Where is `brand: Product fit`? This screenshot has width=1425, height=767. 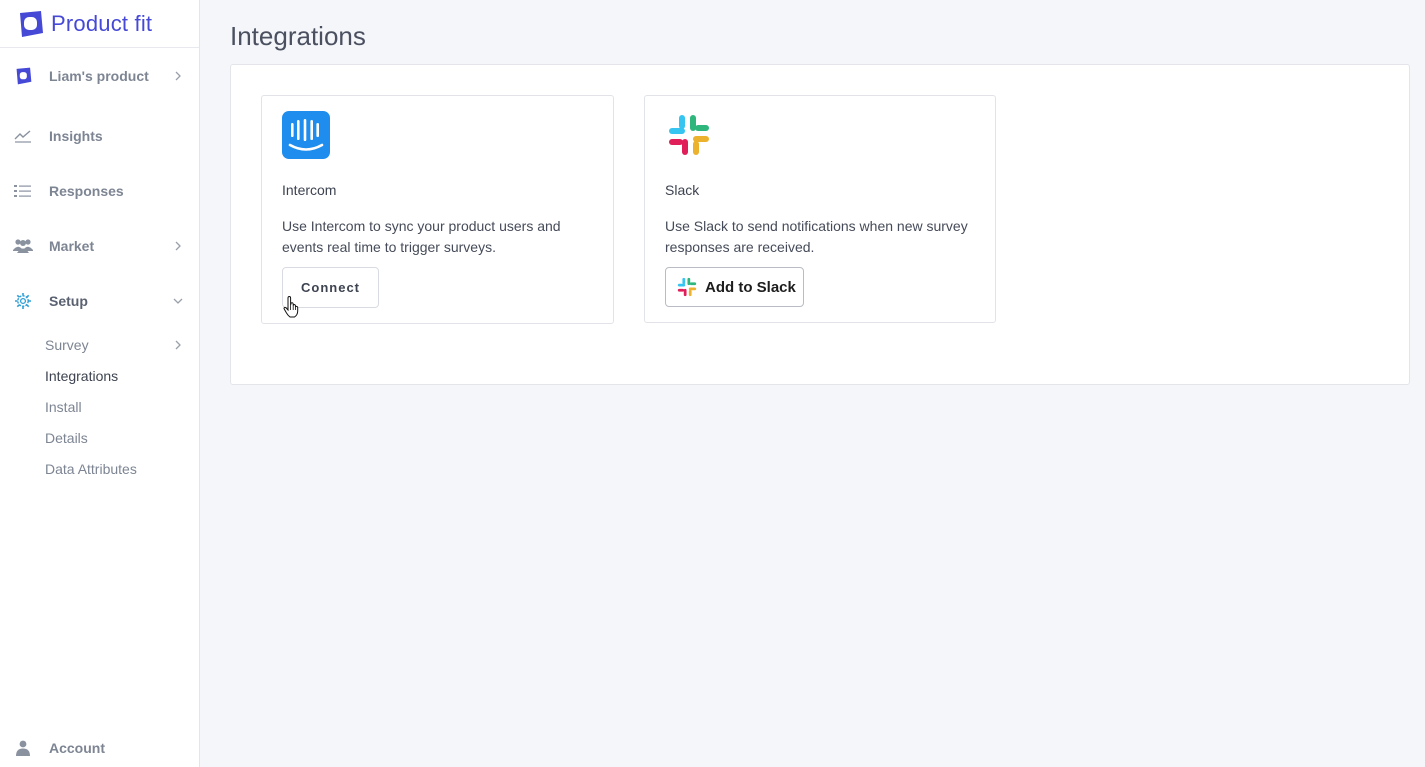
brand: Product fit is located at coordinates (99, 24).